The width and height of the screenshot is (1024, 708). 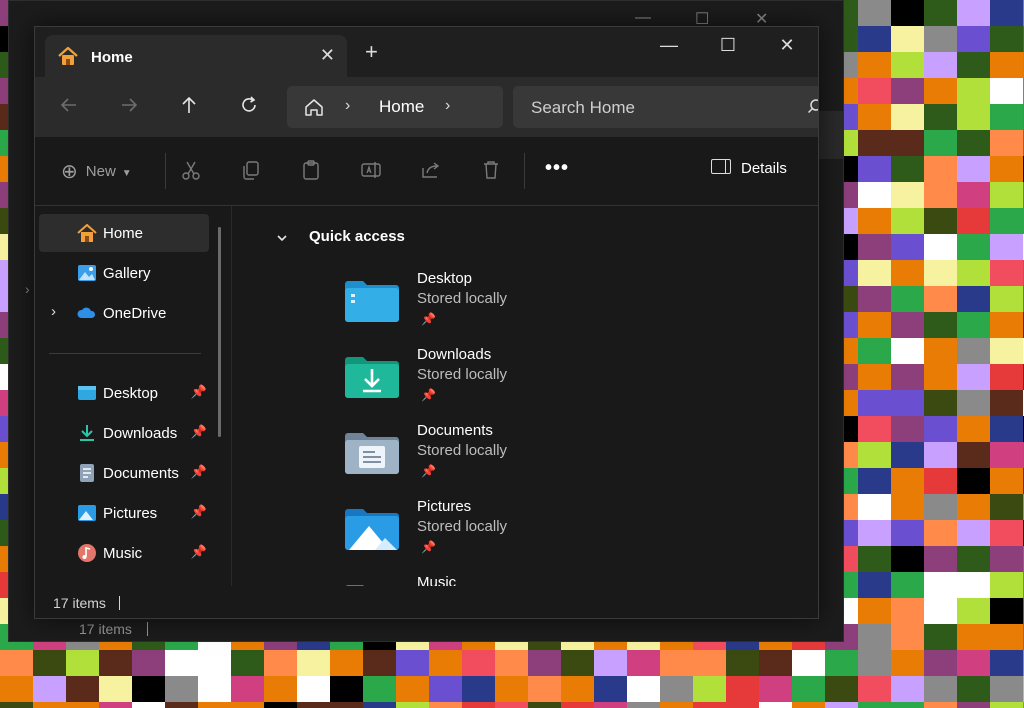 I want to click on sidebar-item-documents: Documents 📌, so click(x=124, y=473).